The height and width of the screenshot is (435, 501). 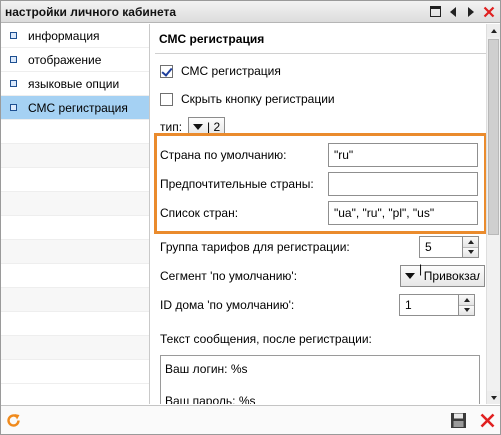 I want to click on prev-button, so click(x=453, y=12).